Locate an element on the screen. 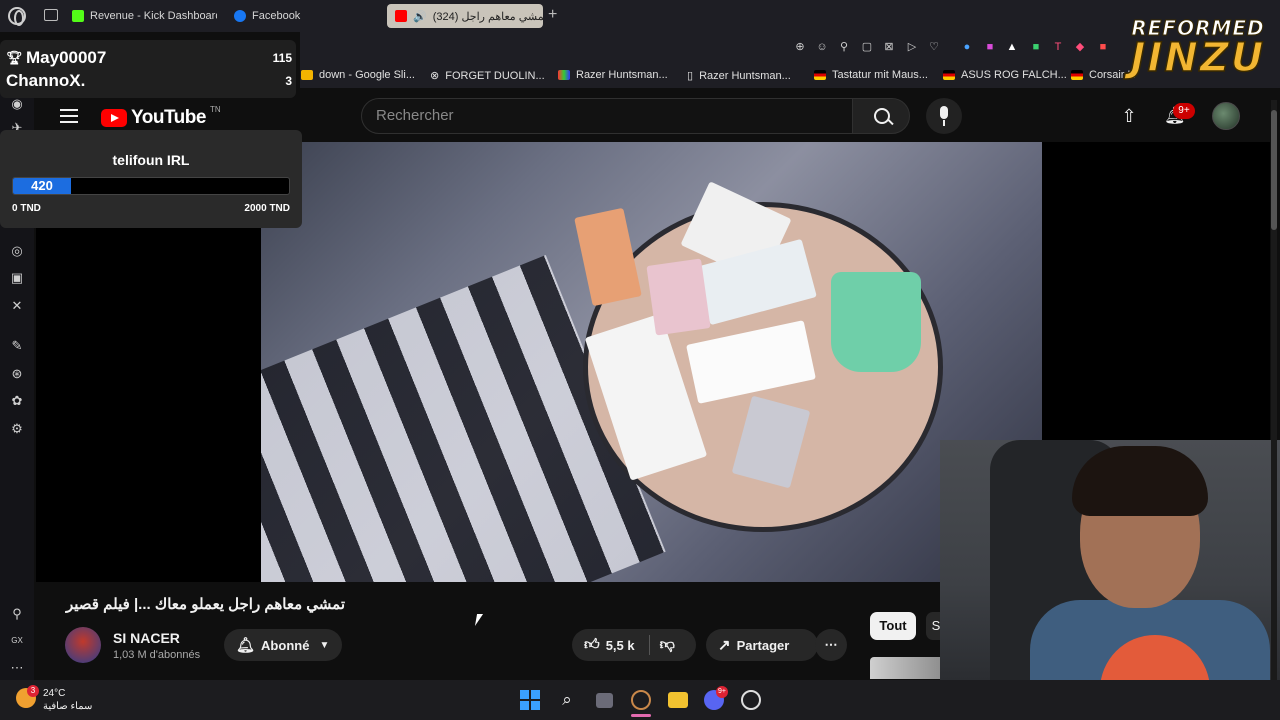  sidebar-pin-icon: ⚲ is located at coordinates (17, 614).